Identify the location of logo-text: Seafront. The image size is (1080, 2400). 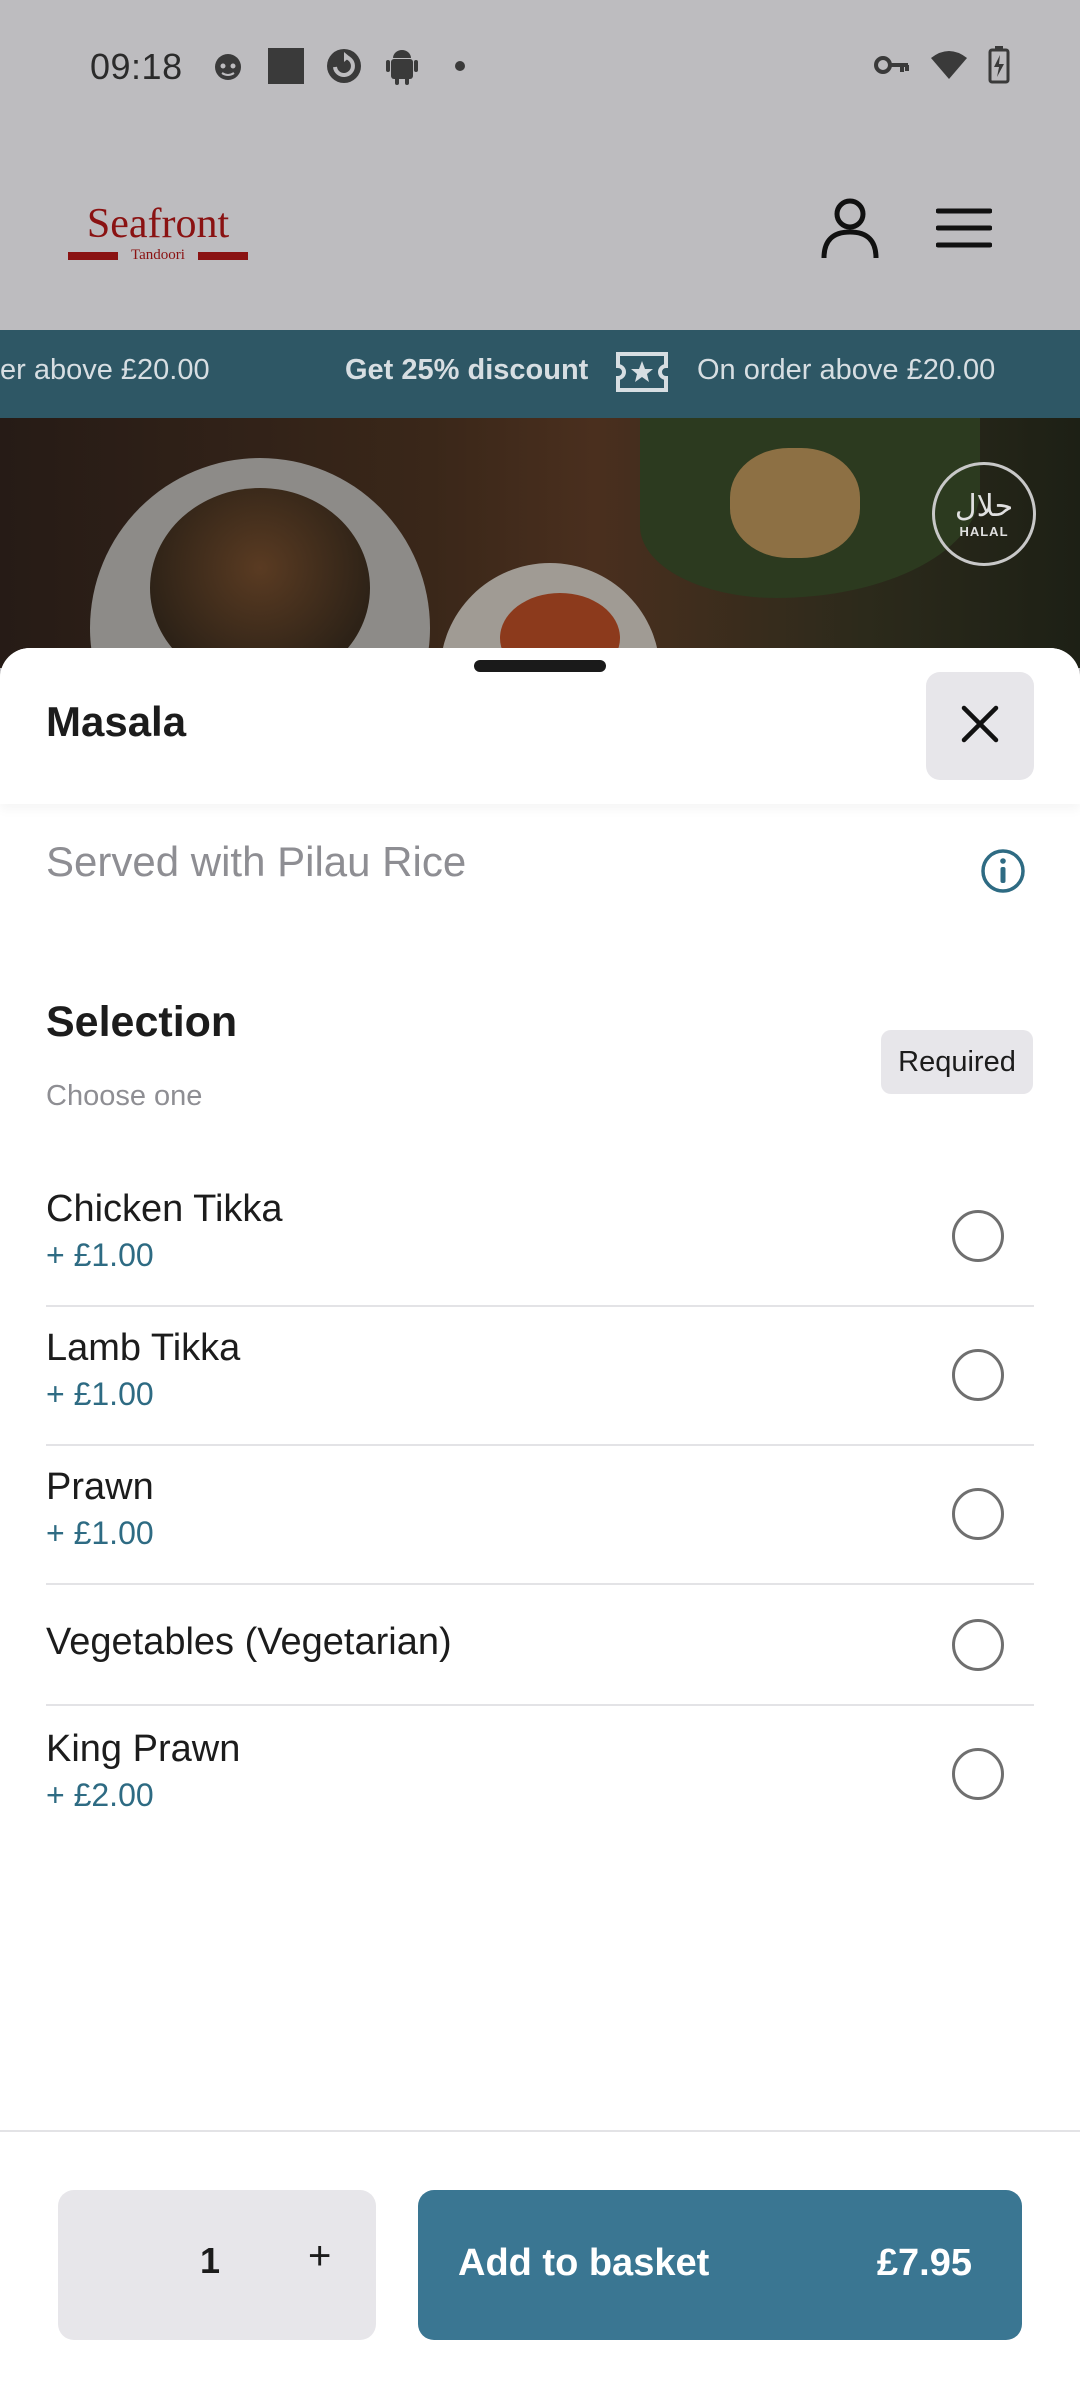
(158, 224).